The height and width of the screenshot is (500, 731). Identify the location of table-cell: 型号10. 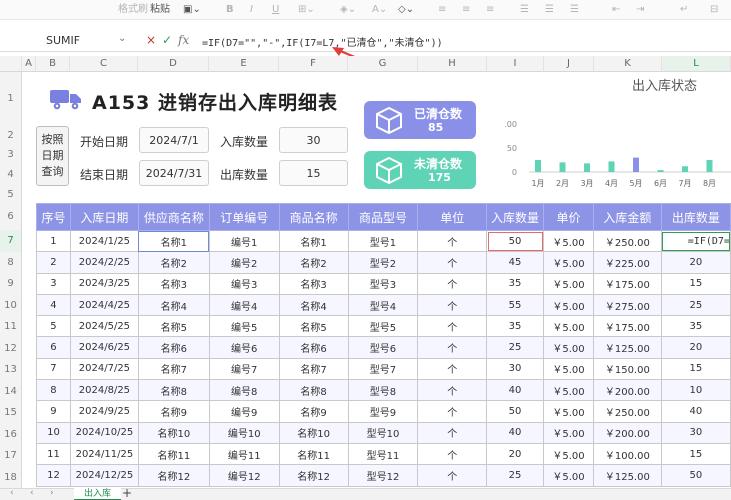
(383, 432).